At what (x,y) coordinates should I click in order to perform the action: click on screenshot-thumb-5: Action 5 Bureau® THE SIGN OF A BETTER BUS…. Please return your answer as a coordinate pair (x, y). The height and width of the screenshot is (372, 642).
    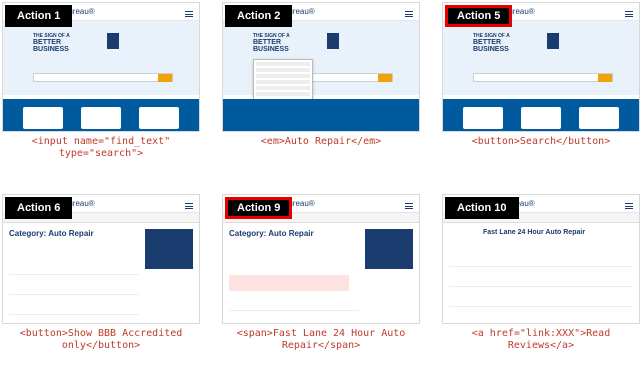
    Looking at the image, I should click on (541, 67).